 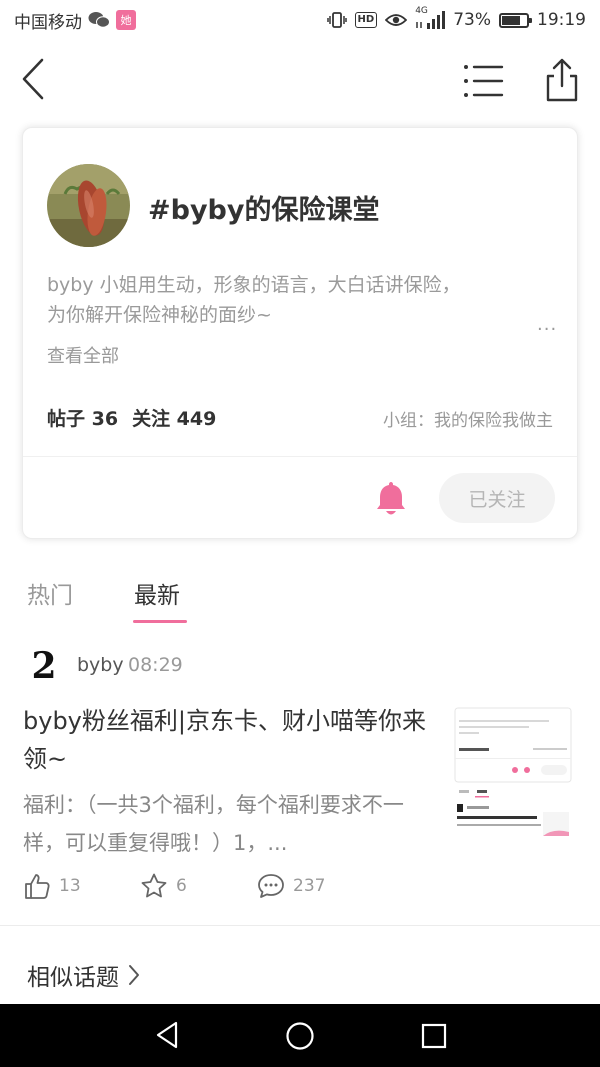 What do you see at coordinates (336, 20) in the screenshot?
I see `vibrate-icon` at bounding box center [336, 20].